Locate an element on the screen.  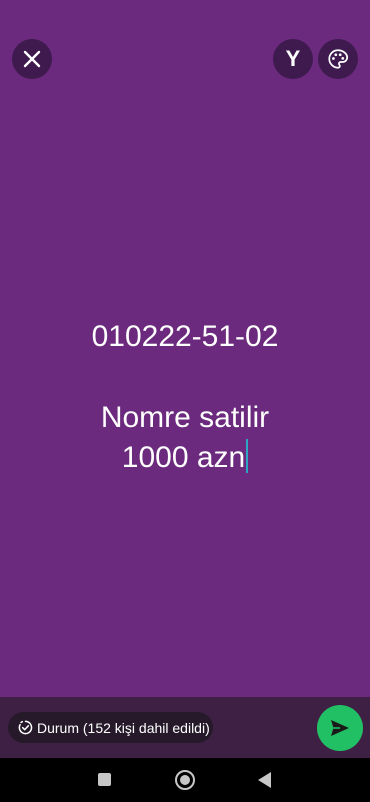
text-cursor is located at coordinates (247, 456).